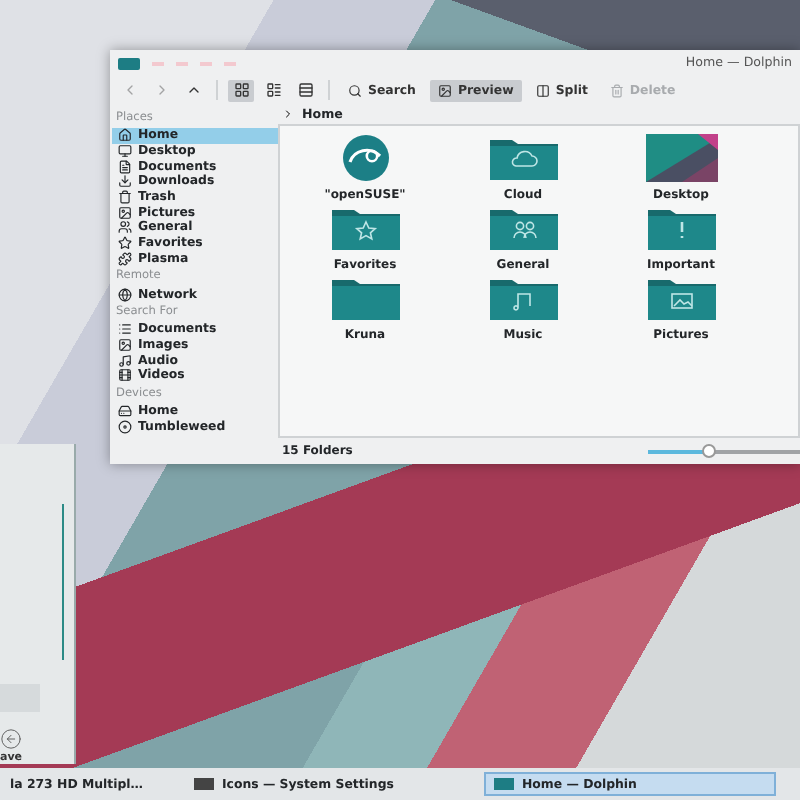  Describe the element at coordinates (125, 426) in the screenshot. I see `disc-icon` at that location.